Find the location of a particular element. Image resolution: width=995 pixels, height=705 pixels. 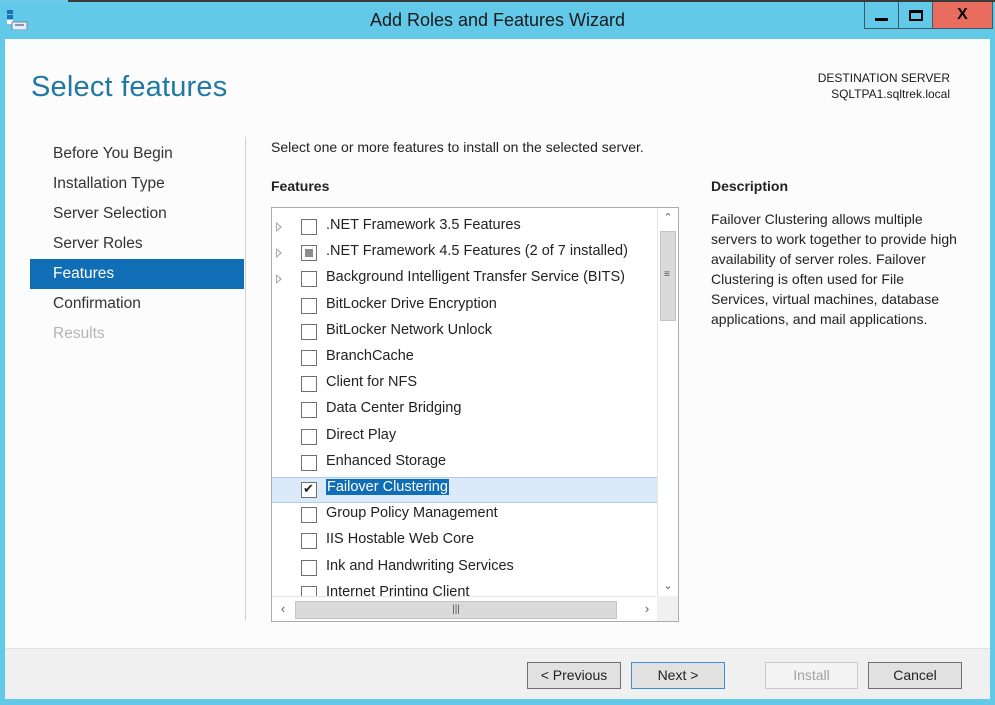

scroll-right-icon: › is located at coordinates (647, 609).